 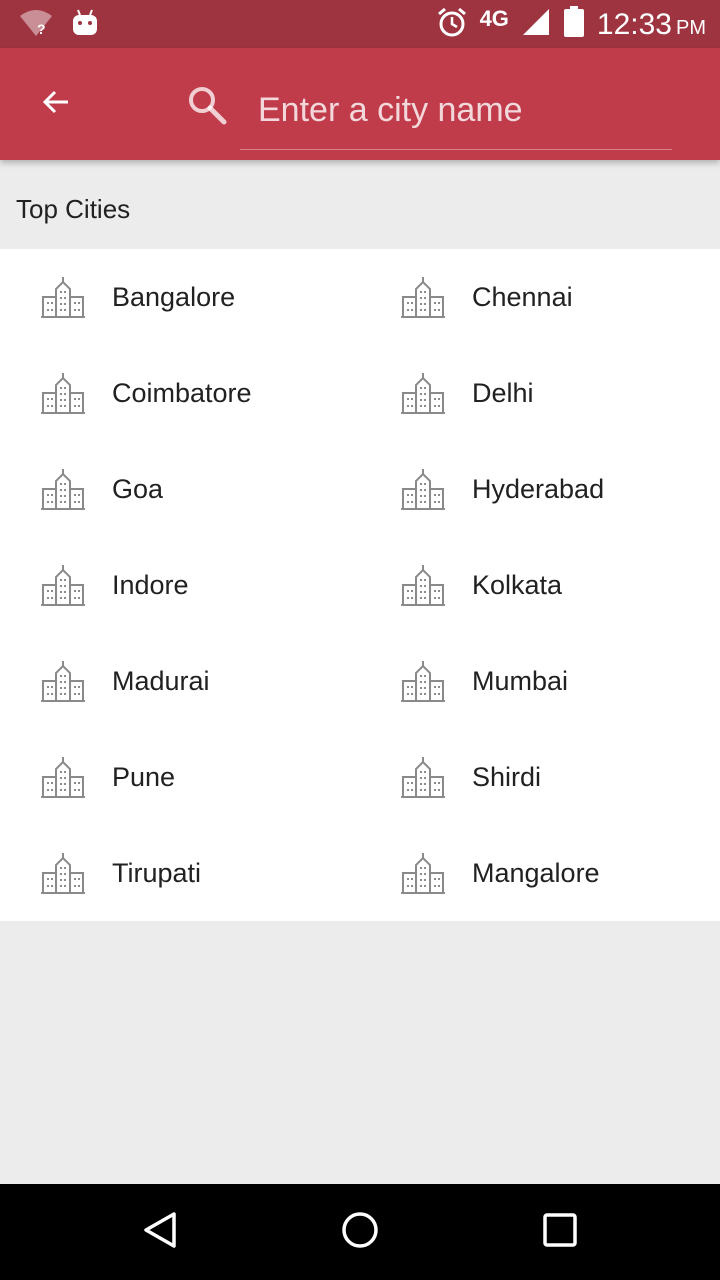 What do you see at coordinates (73, 208) in the screenshot?
I see `section-title: Top Cities` at bounding box center [73, 208].